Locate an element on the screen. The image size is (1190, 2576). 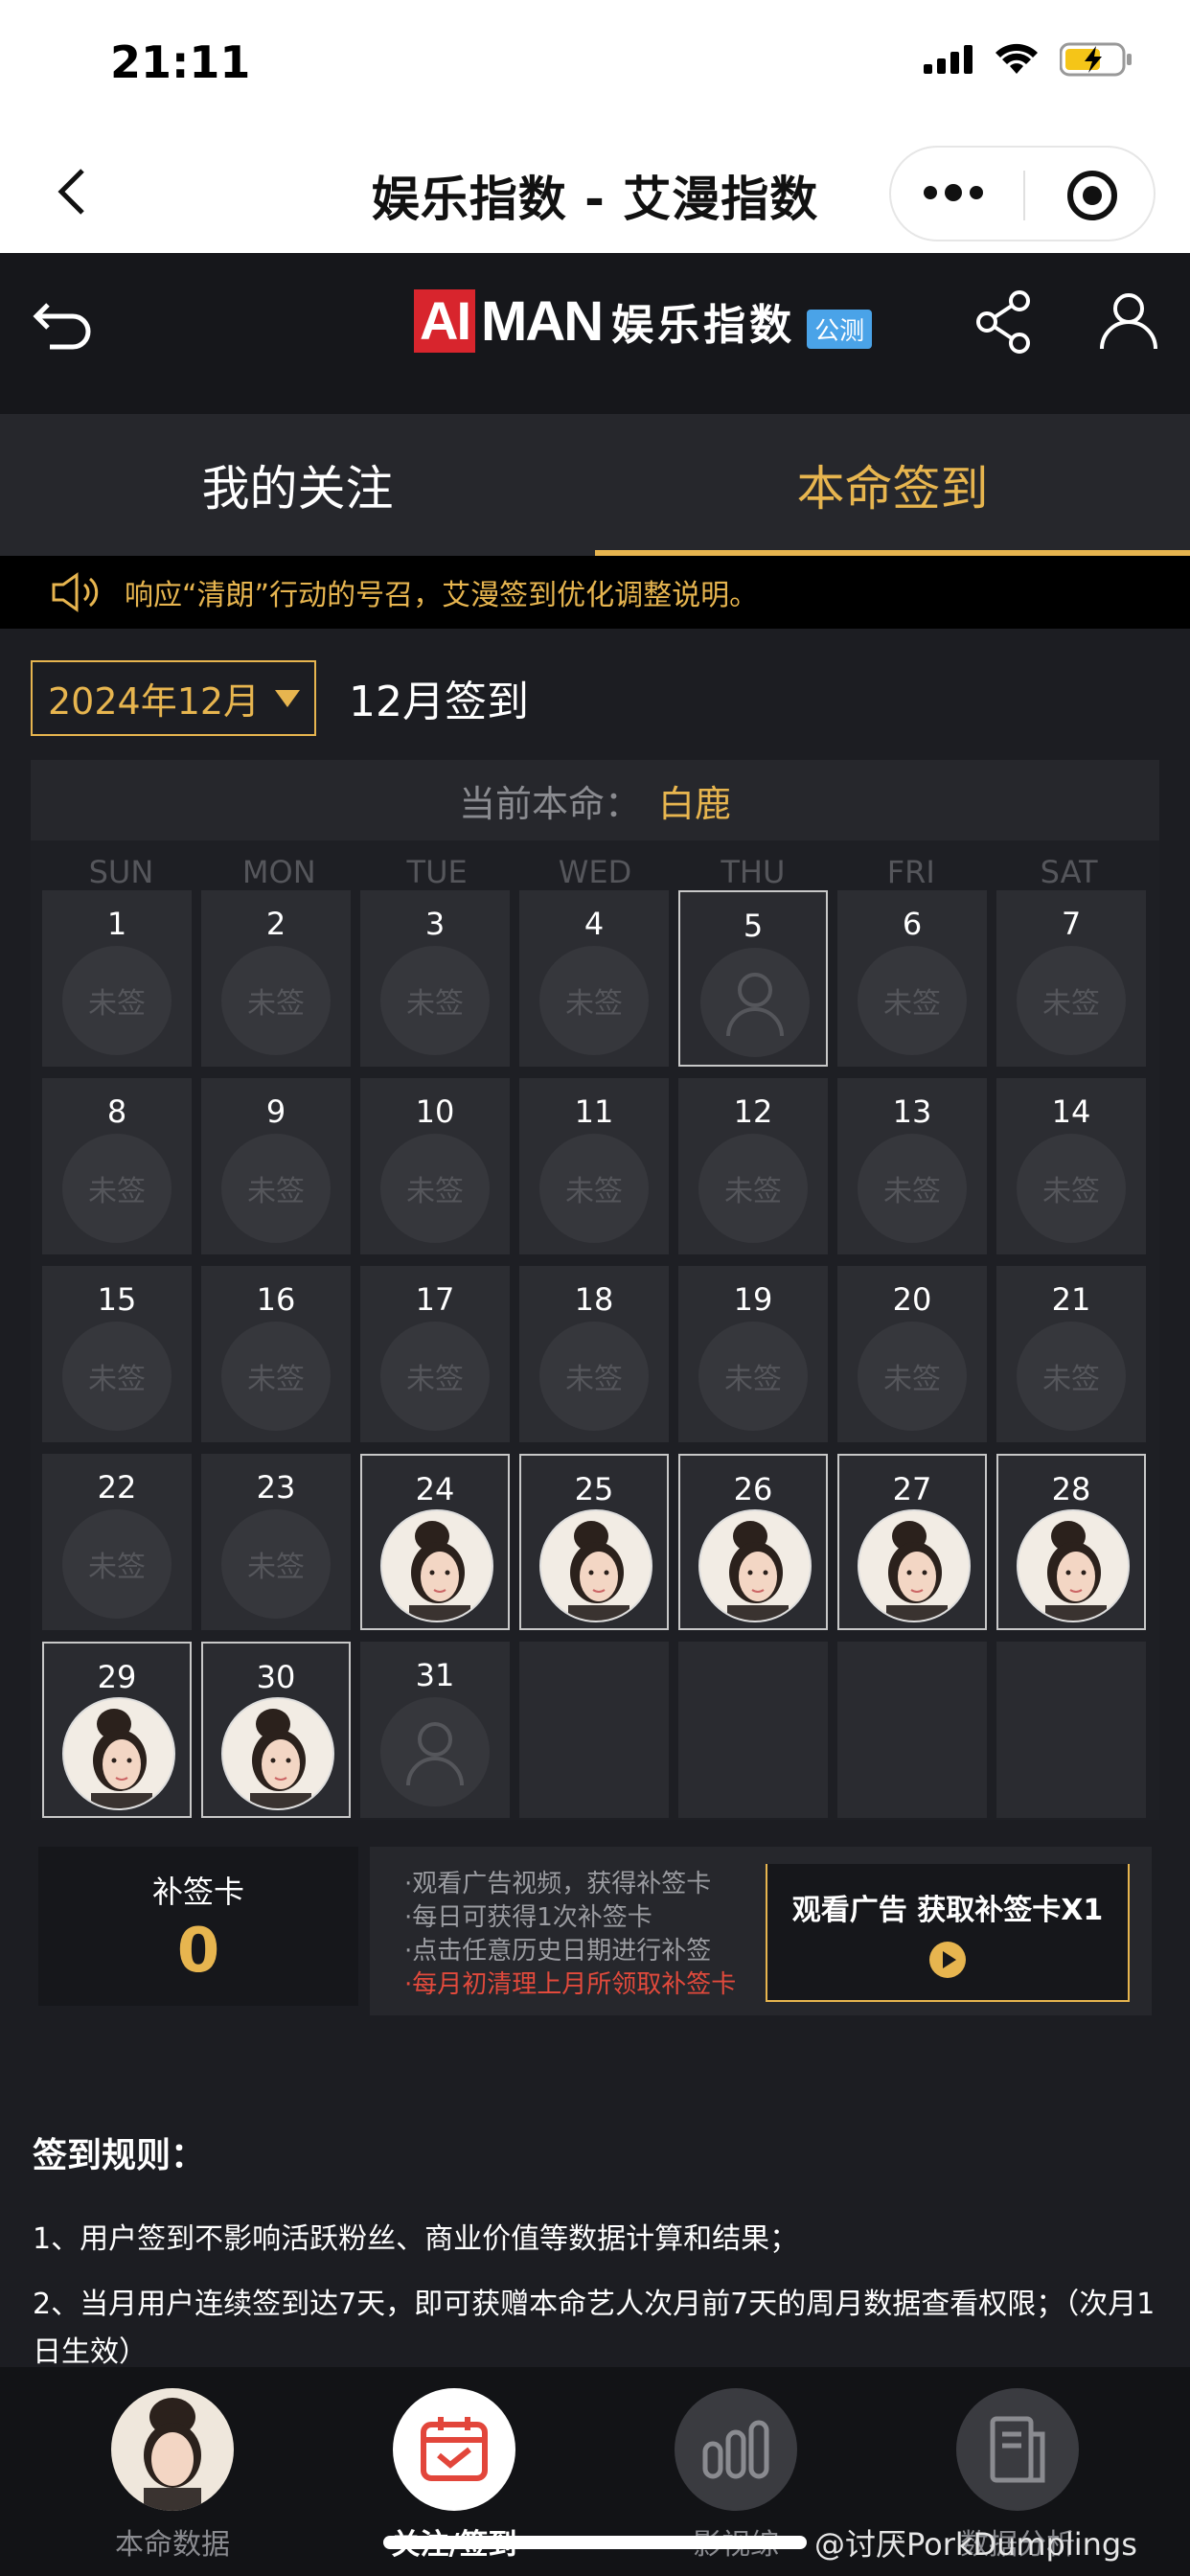
calendar-day-15: 15 未签 is located at coordinates (117, 1354).